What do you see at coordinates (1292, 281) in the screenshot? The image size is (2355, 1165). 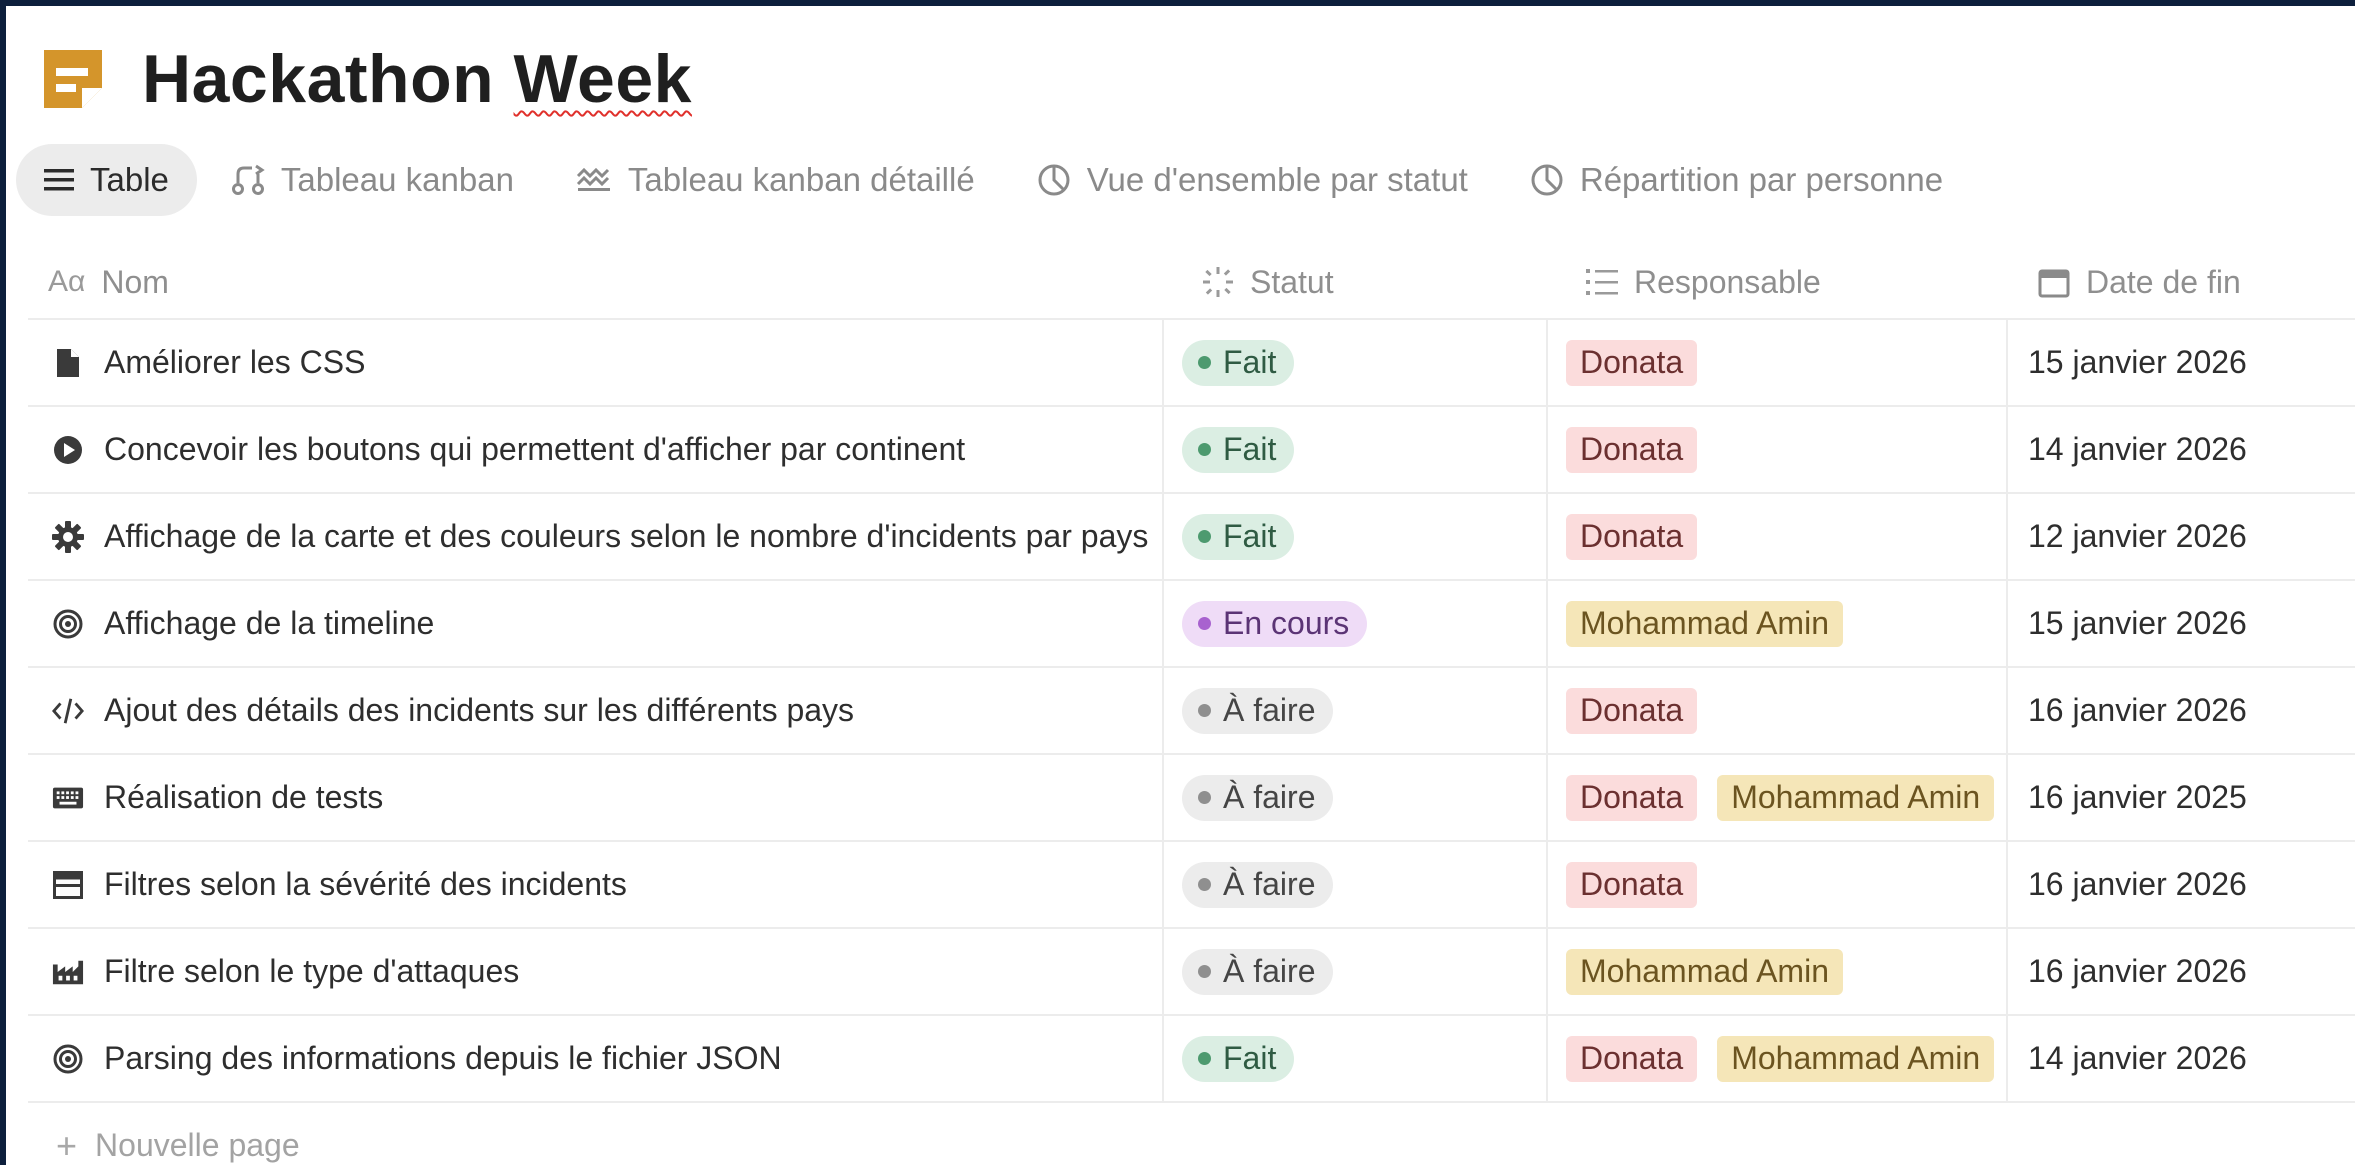 I see `column-label: Statut` at bounding box center [1292, 281].